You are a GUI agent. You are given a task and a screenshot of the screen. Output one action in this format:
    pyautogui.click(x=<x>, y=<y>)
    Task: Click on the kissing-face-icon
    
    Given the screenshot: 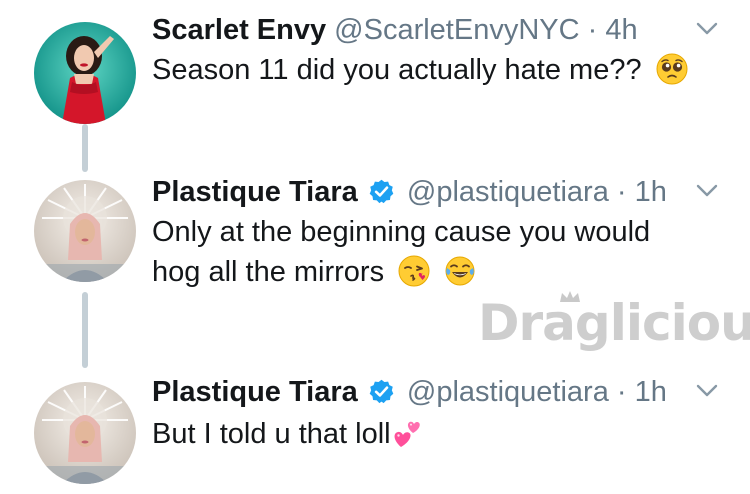 What is the action you would take?
    pyautogui.click(x=414, y=271)
    